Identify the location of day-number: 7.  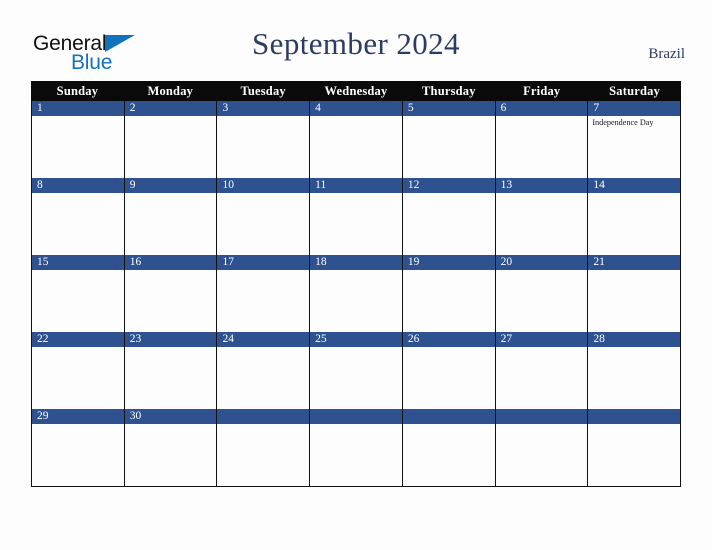
(634, 108).